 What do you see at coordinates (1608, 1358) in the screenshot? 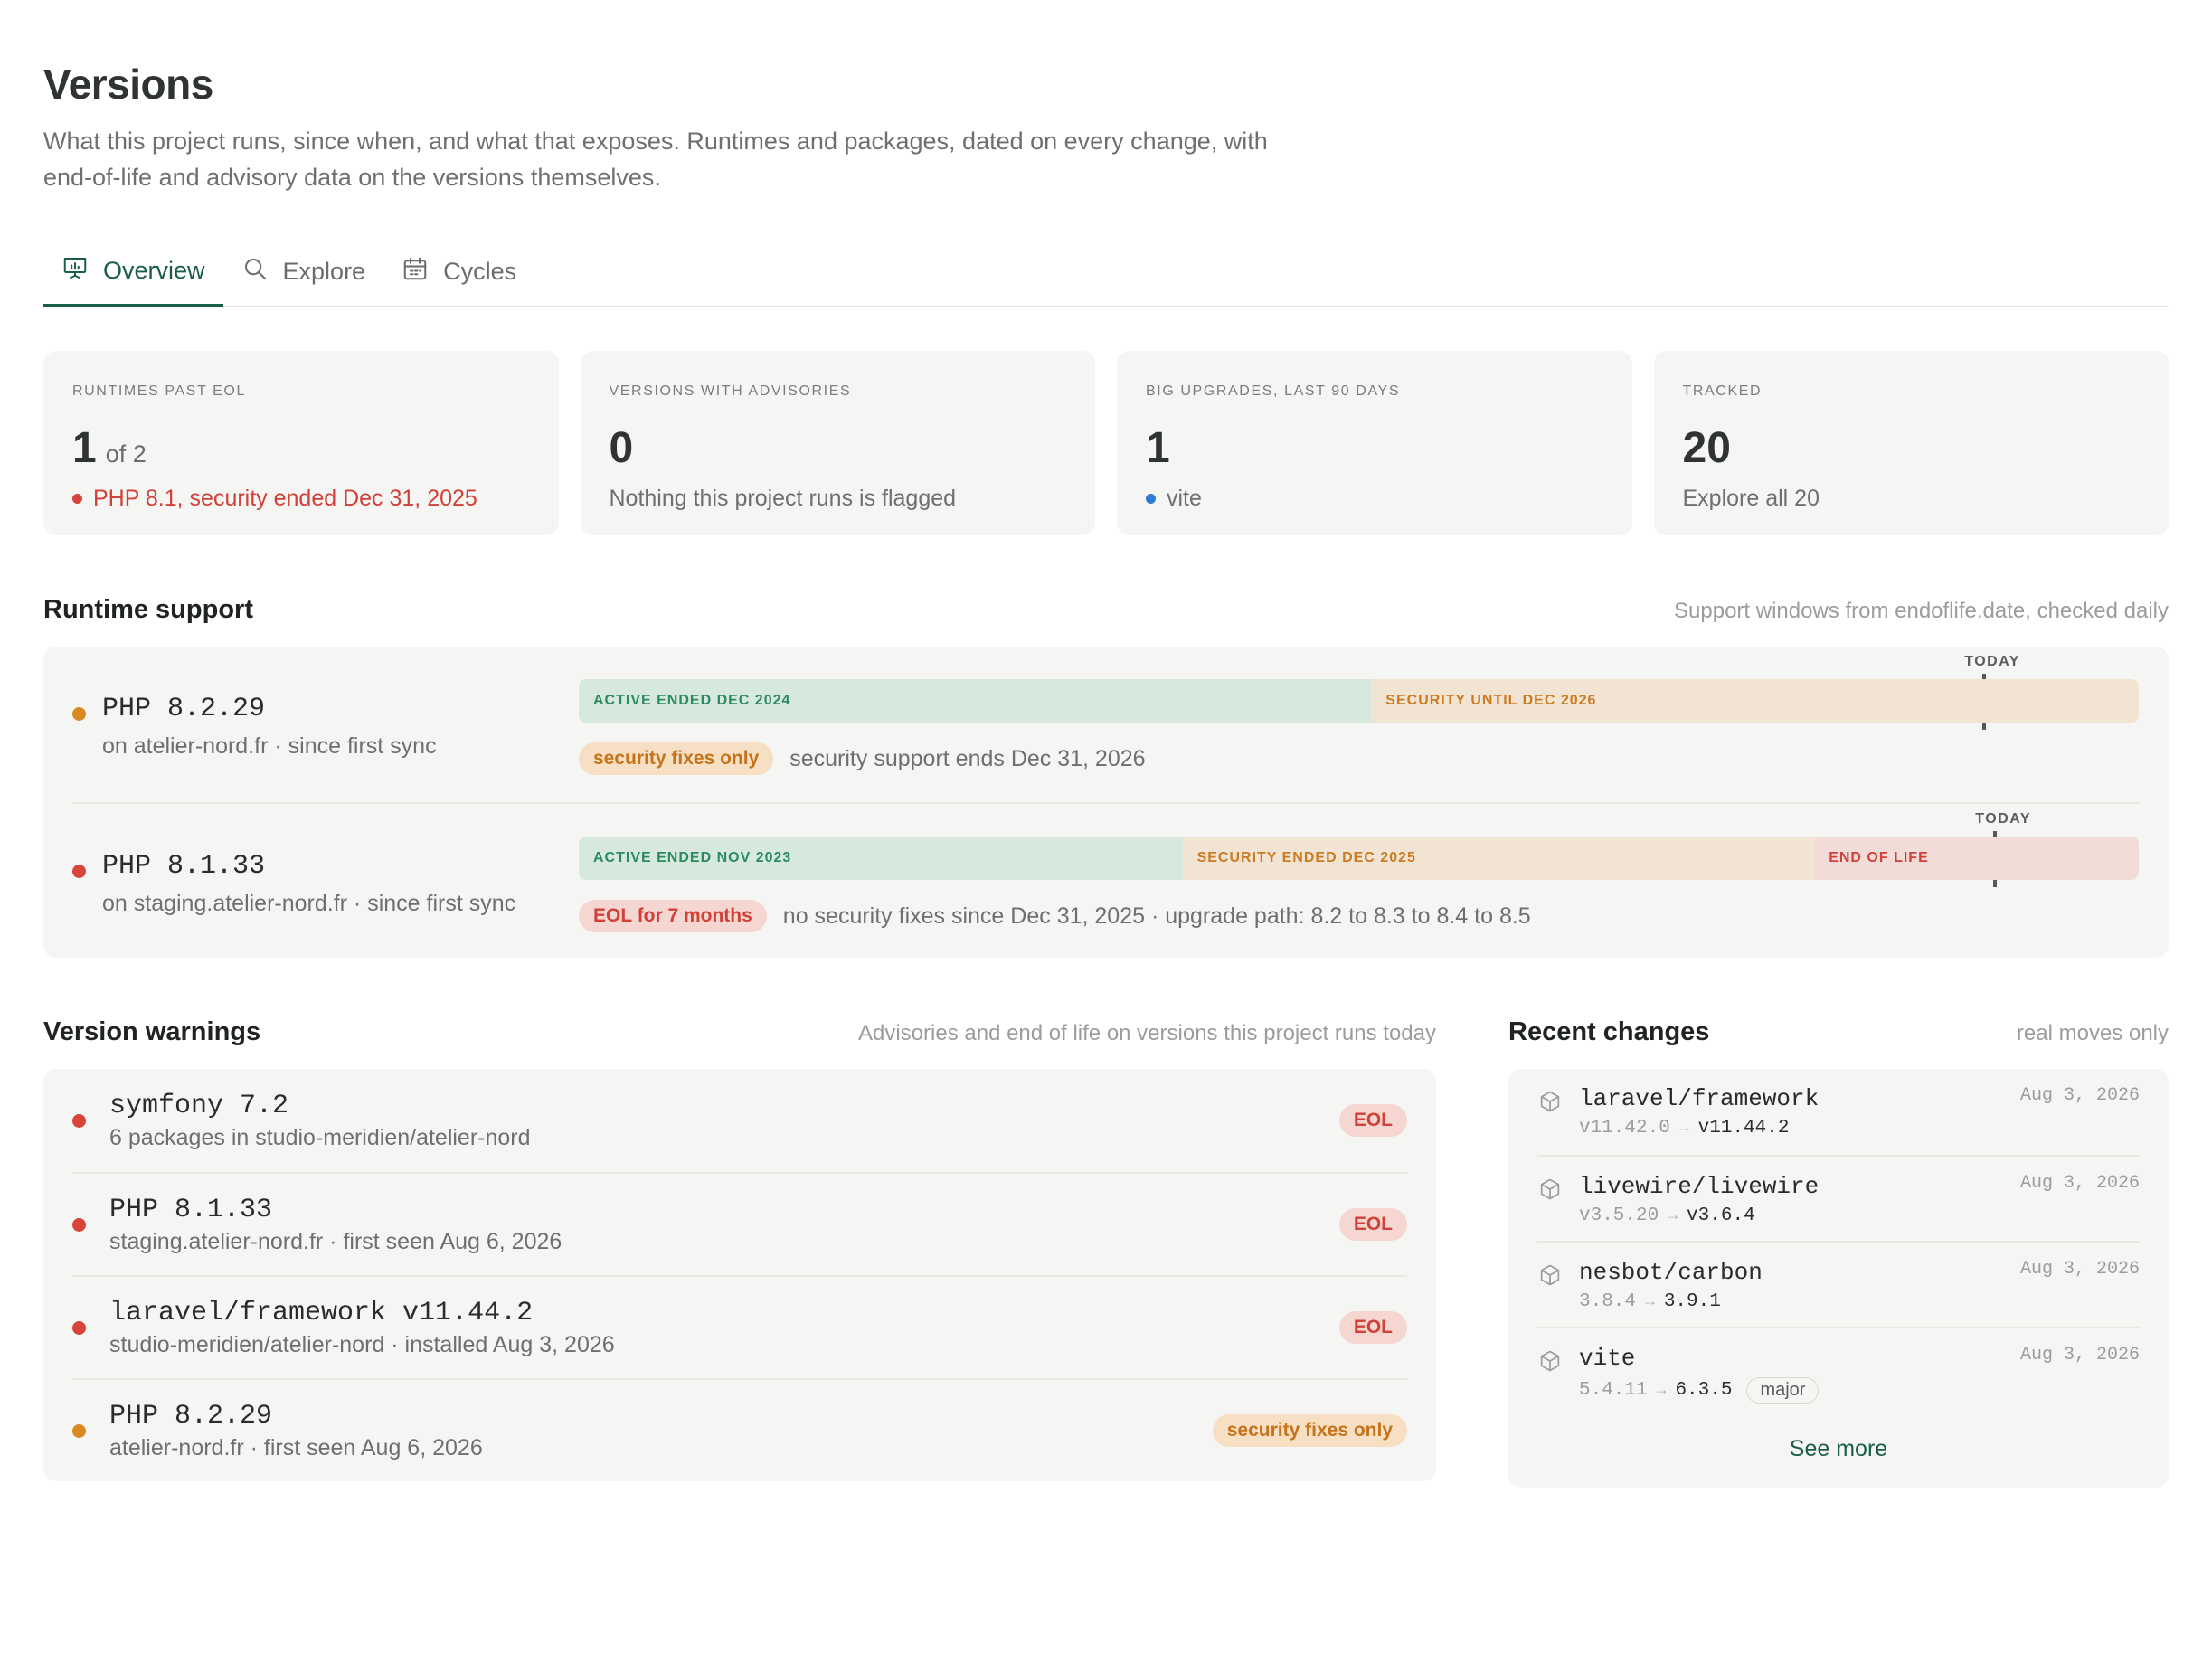
I see `package-name: vite` at bounding box center [1608, 1358].